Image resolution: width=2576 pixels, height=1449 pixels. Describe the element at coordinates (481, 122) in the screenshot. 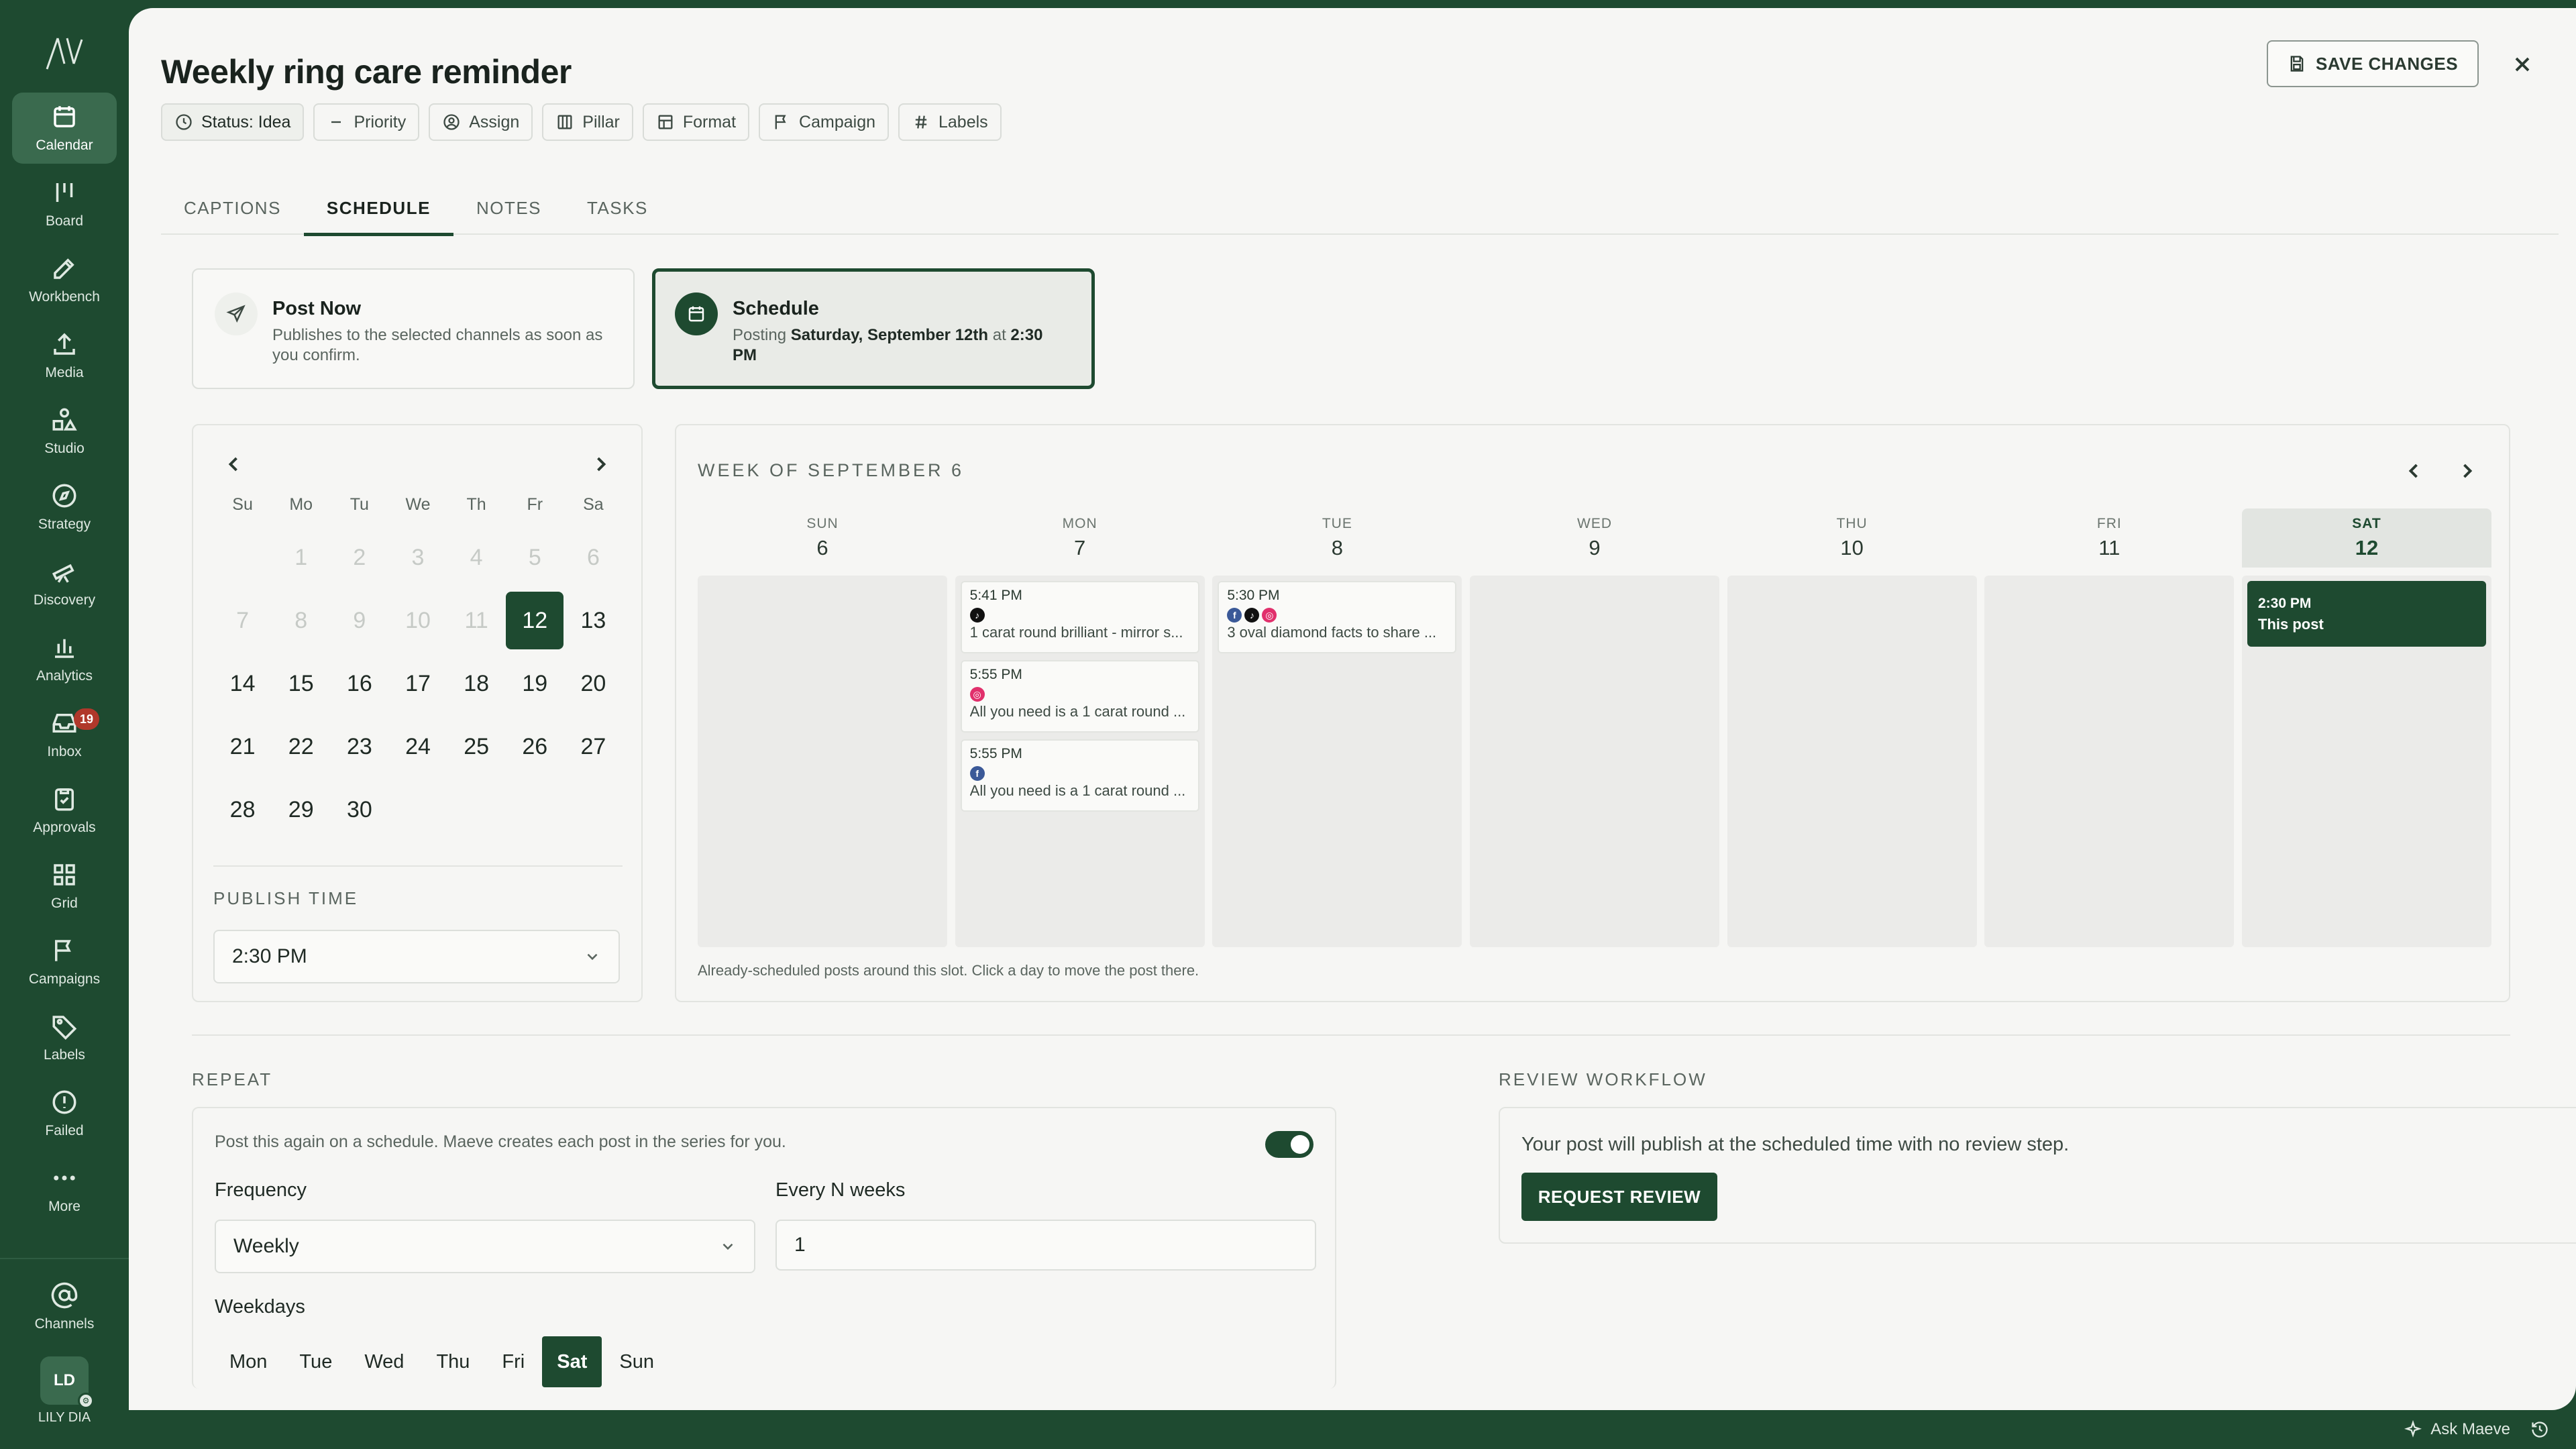

I see `chip-assign: Assign` at that location.